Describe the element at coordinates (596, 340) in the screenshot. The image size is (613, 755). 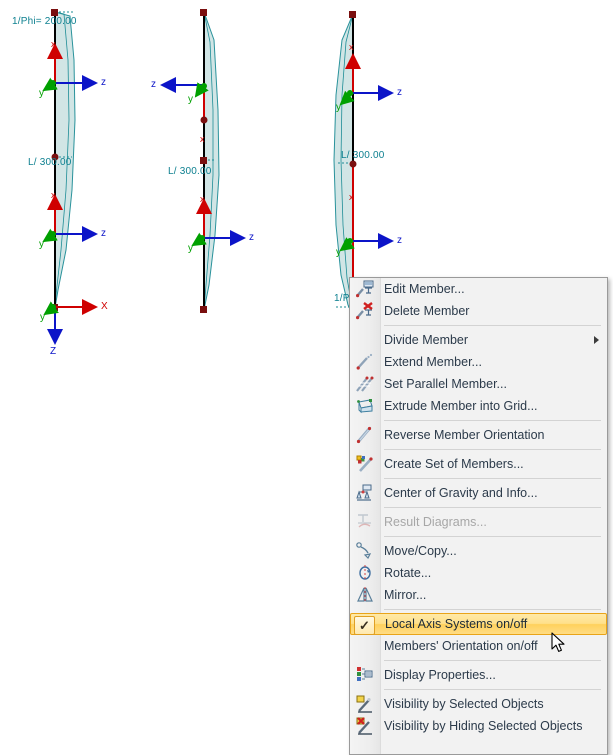
I see `chevron-right-icon` at that location.